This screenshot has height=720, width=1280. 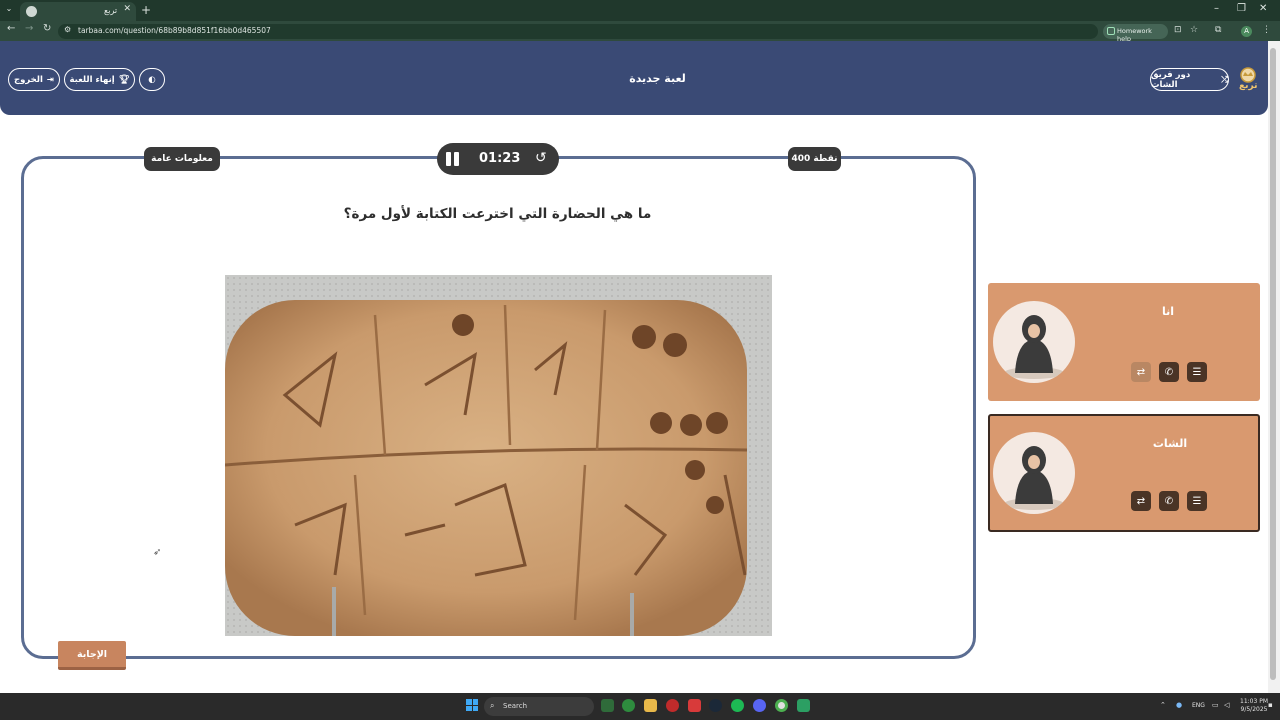 What do you see at coordinates (607, 705) in the screenshot?
I see `taskbar-app-nvidia-icon` at bounding box center [607, 705].